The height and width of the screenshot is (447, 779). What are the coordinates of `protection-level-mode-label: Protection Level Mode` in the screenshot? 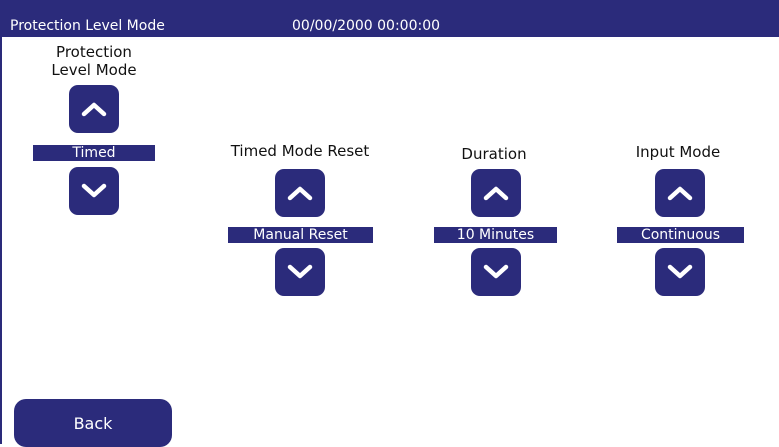 It's located at (94, 61).